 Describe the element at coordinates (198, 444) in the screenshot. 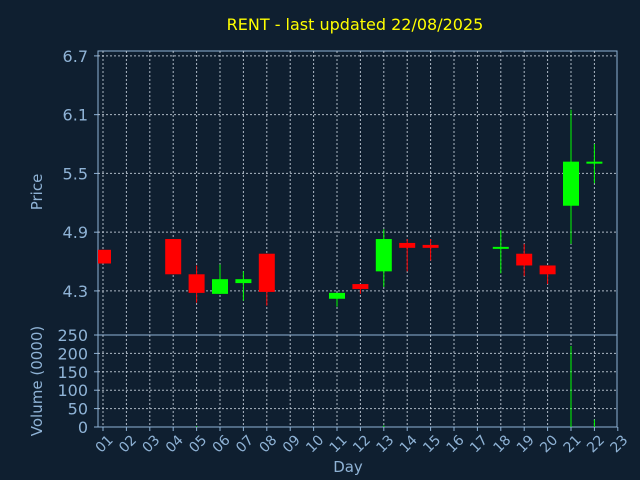

I see `x-tick-label: 05` at that location.